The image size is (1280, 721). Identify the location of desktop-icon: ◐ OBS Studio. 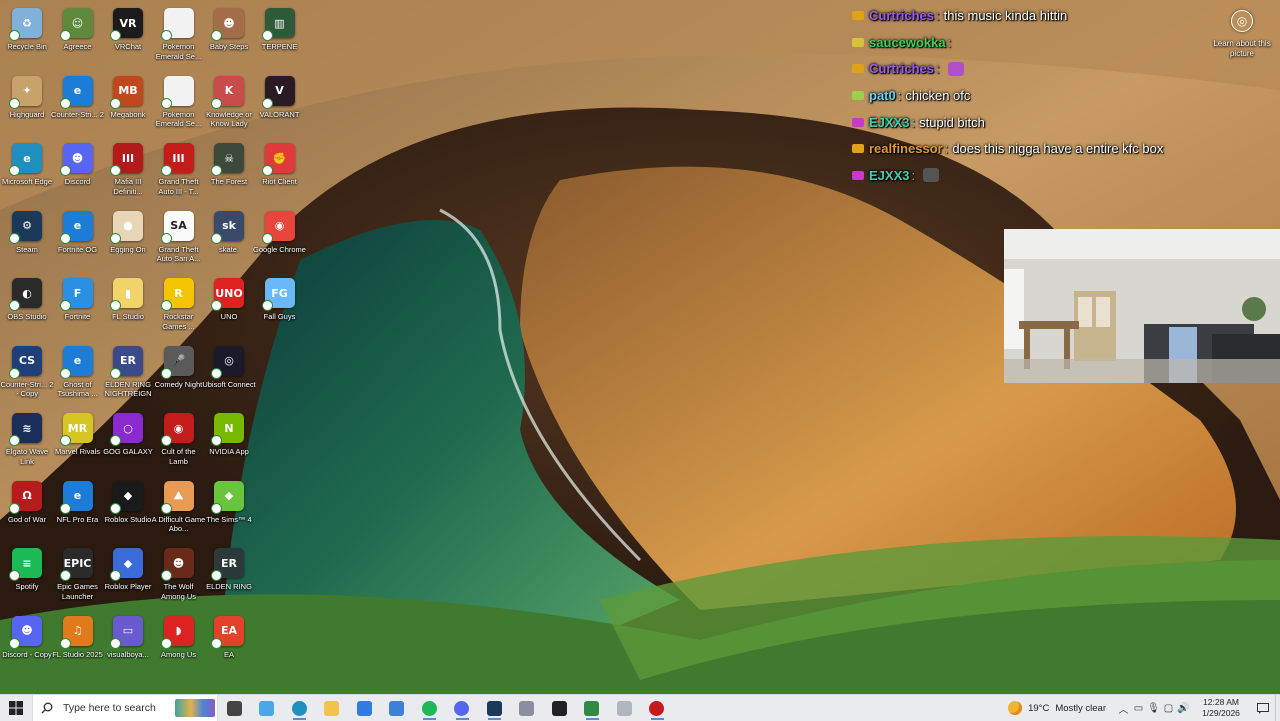
(27, 305).